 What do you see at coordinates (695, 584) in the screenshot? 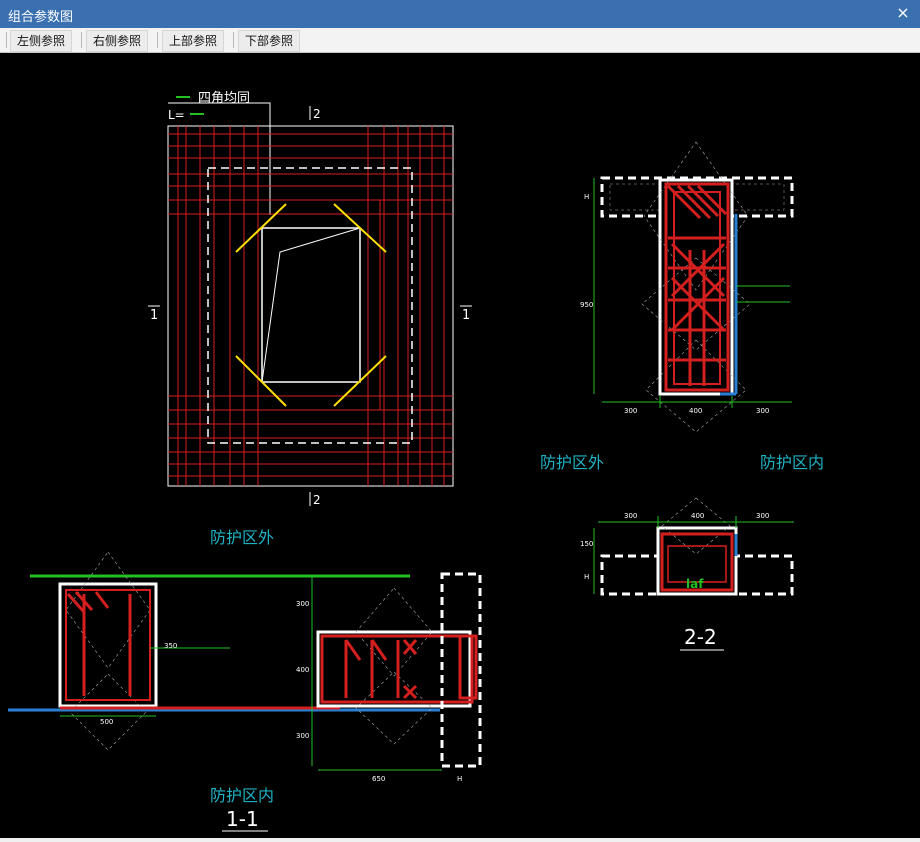
I see `section22b-laf: laf` at bounding box center [695, 584].